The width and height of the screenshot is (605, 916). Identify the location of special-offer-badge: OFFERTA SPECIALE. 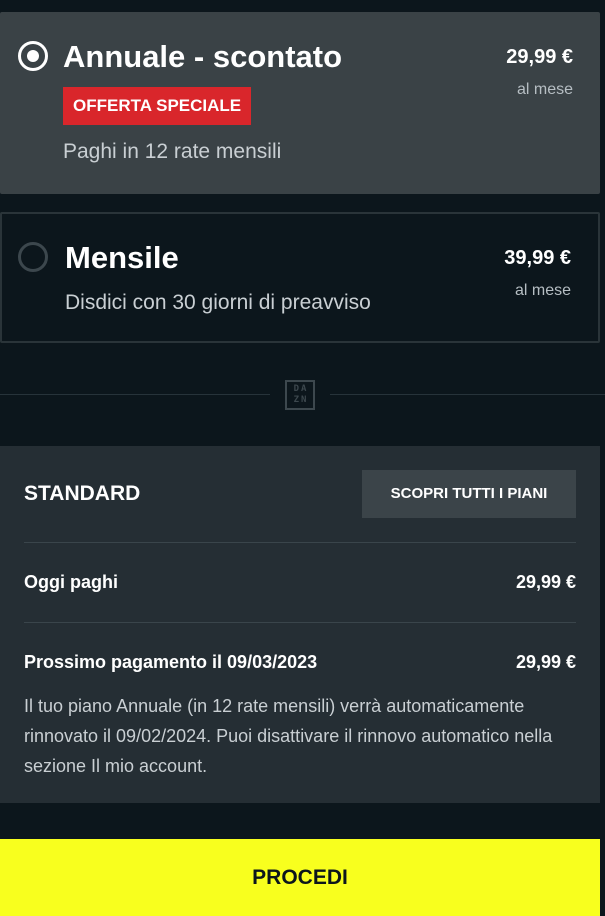
(157, 106).